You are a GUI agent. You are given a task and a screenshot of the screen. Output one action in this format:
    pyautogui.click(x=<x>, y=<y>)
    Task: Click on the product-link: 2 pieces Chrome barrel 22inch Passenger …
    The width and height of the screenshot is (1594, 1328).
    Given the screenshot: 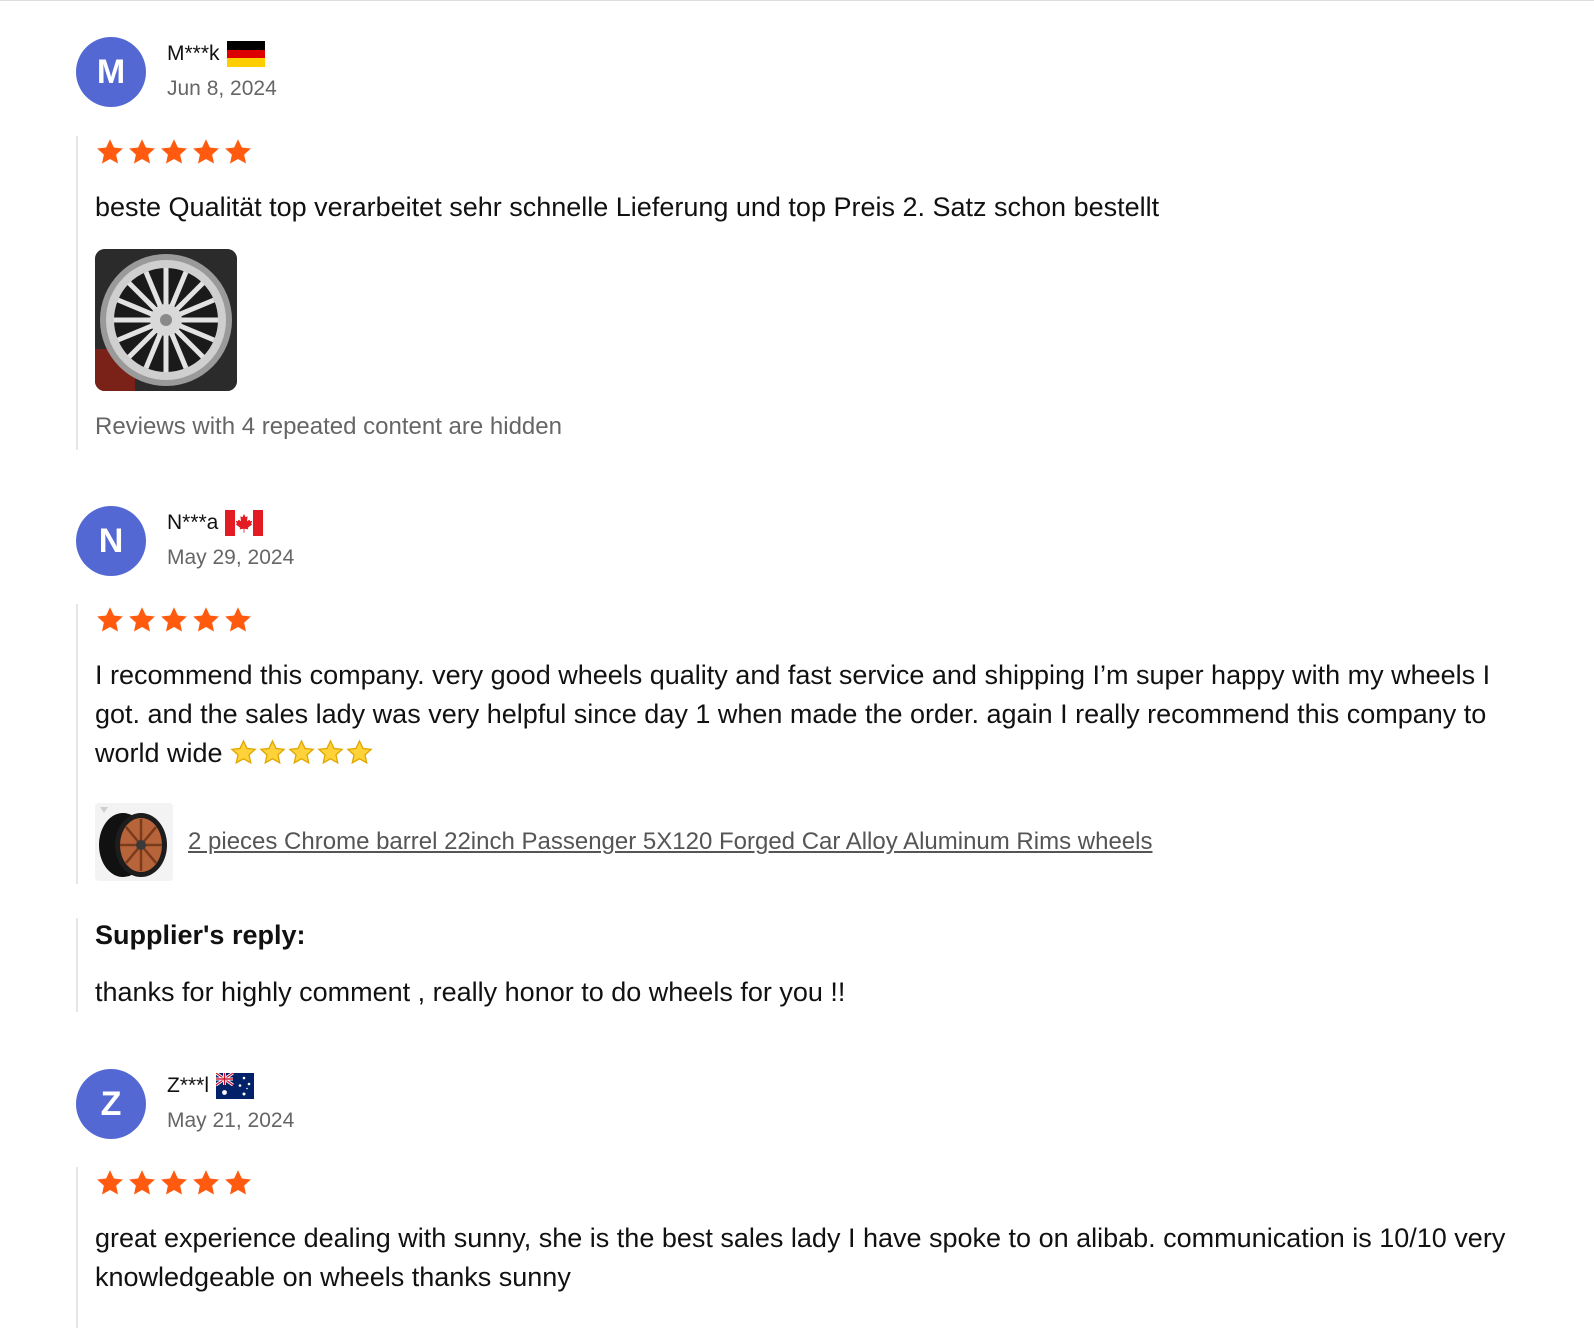 What is the action you would take?
    pyautogui.click(x=670, y=842)
    